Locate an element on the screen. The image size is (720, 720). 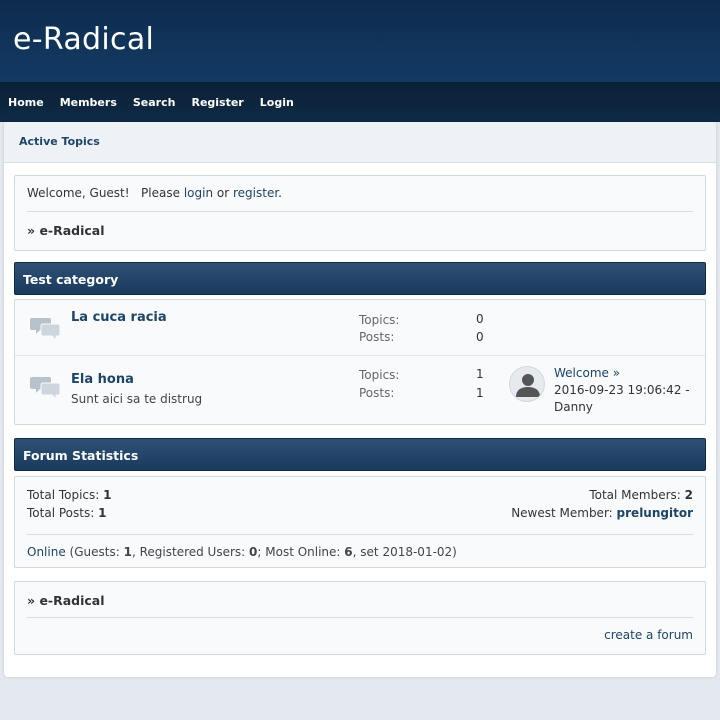
newest-member: Newest Member: prelungitor is located at coordinates (602, 513).